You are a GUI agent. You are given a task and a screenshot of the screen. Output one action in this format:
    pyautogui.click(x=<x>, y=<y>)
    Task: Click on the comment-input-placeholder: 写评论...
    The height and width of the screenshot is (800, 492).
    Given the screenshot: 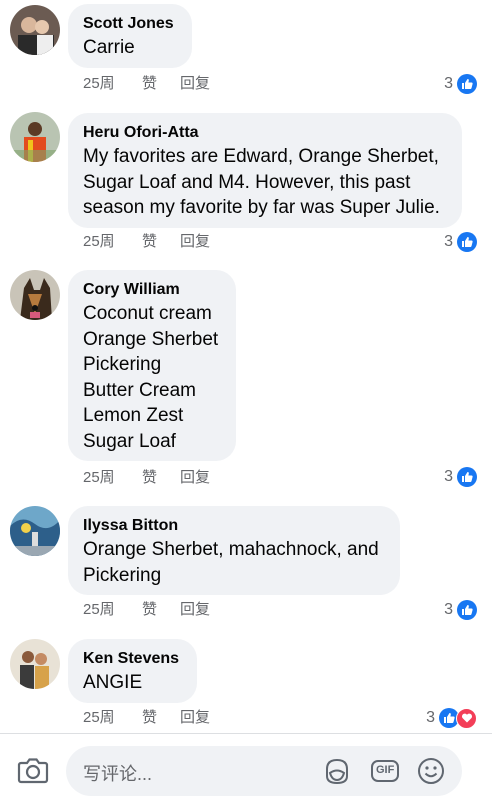 What is the action you would take?
    pyautogui.click(x=118, y=774)
    